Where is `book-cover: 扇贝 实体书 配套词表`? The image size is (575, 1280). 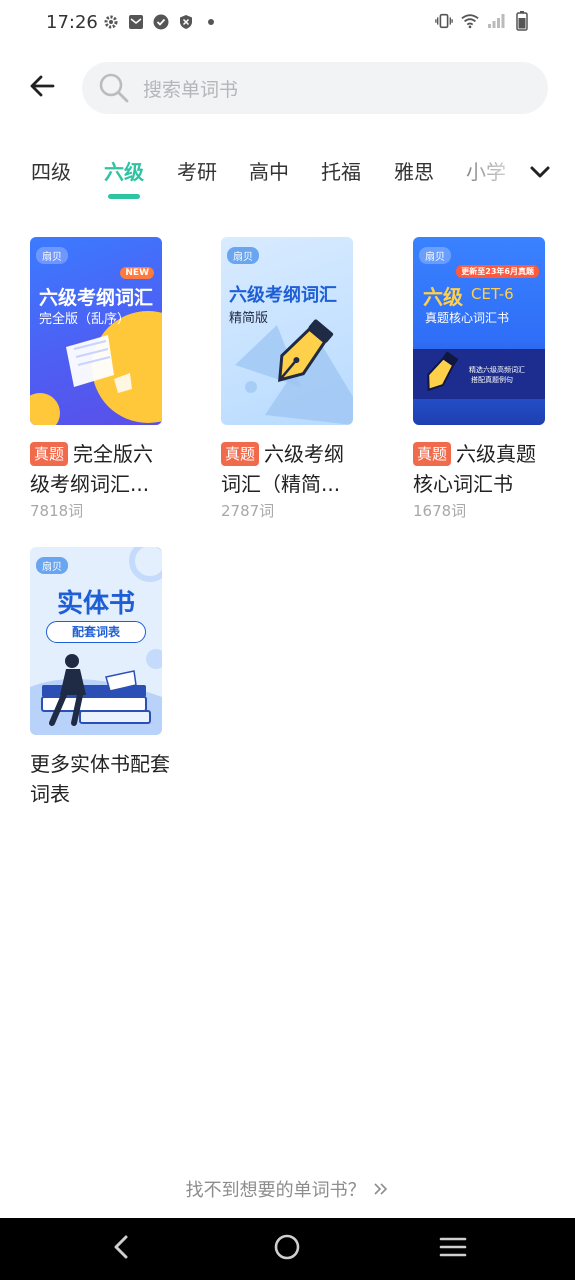 book-cover: 扇贝 实体书 配套词表 is located at coordinates (96, 641).